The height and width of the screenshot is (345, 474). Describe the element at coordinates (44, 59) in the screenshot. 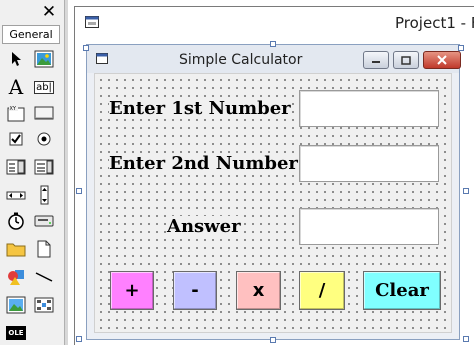

I see `picturebox-icon` at that location.